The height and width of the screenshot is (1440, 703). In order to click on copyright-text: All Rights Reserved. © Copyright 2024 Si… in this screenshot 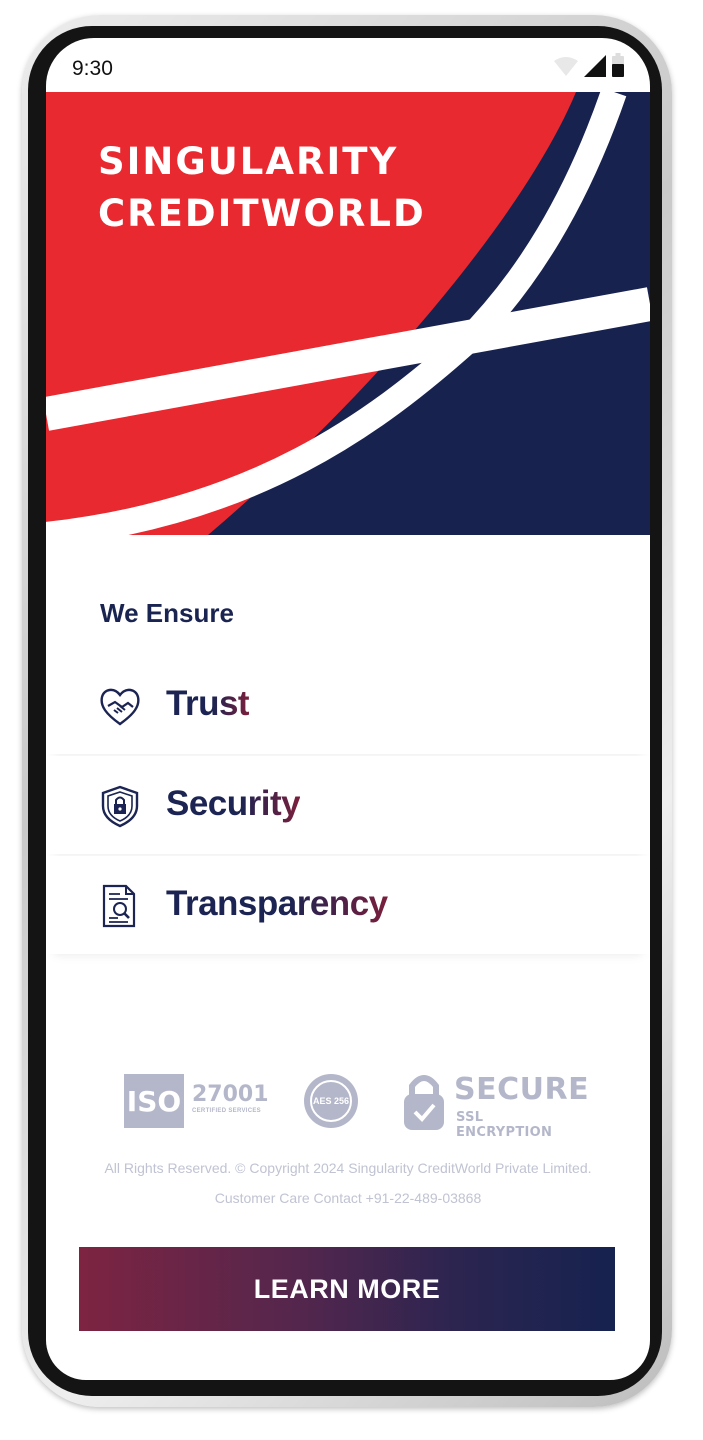, I will do `click(348, 1168)`.